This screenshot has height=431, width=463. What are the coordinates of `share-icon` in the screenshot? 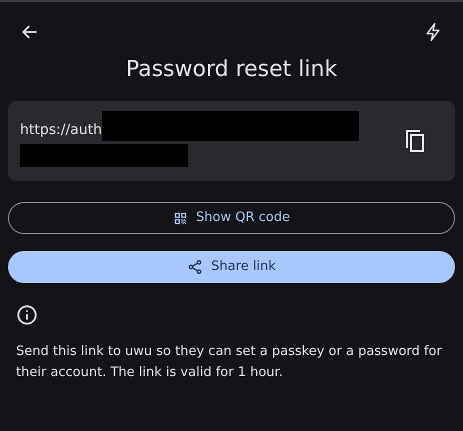 It's located at (195, 267).